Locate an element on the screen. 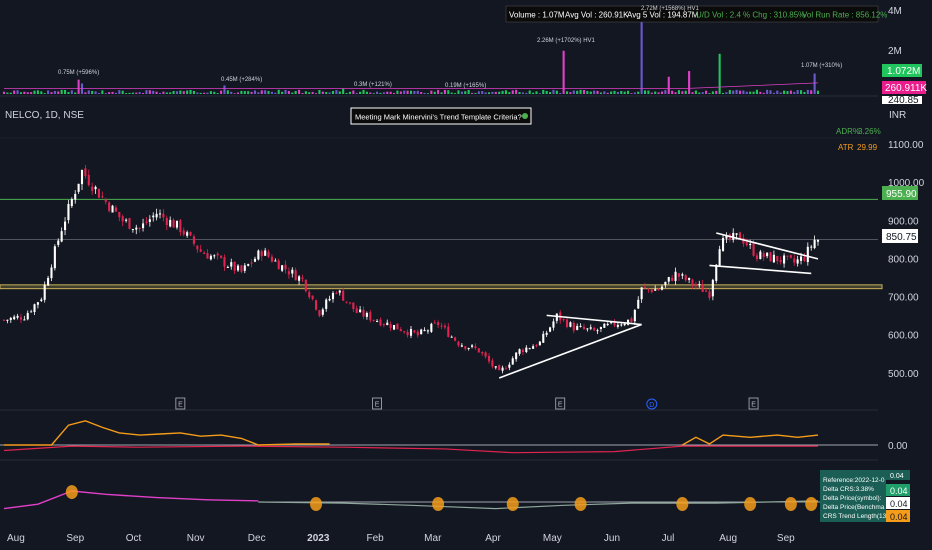 This screenshot has height=550, width=932. adr-value: 3.26% is located at coordinates (869, 131).